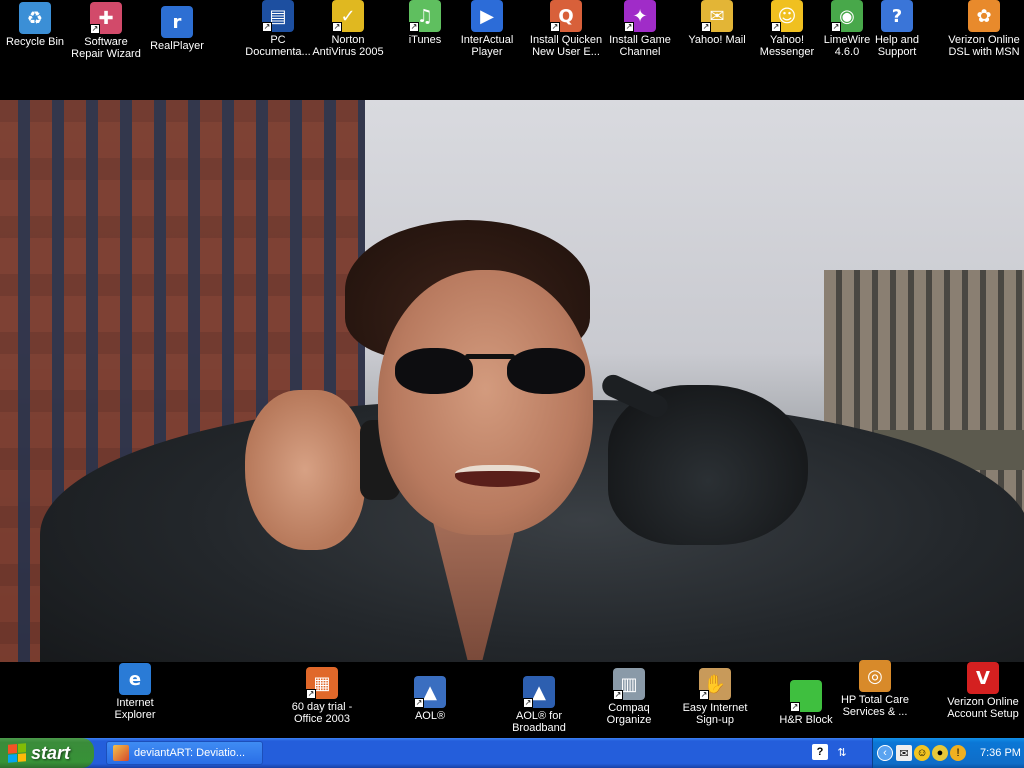 The image size is (1024, 768). I want to click on wallpaper-sunglasses, so click(490, 370).